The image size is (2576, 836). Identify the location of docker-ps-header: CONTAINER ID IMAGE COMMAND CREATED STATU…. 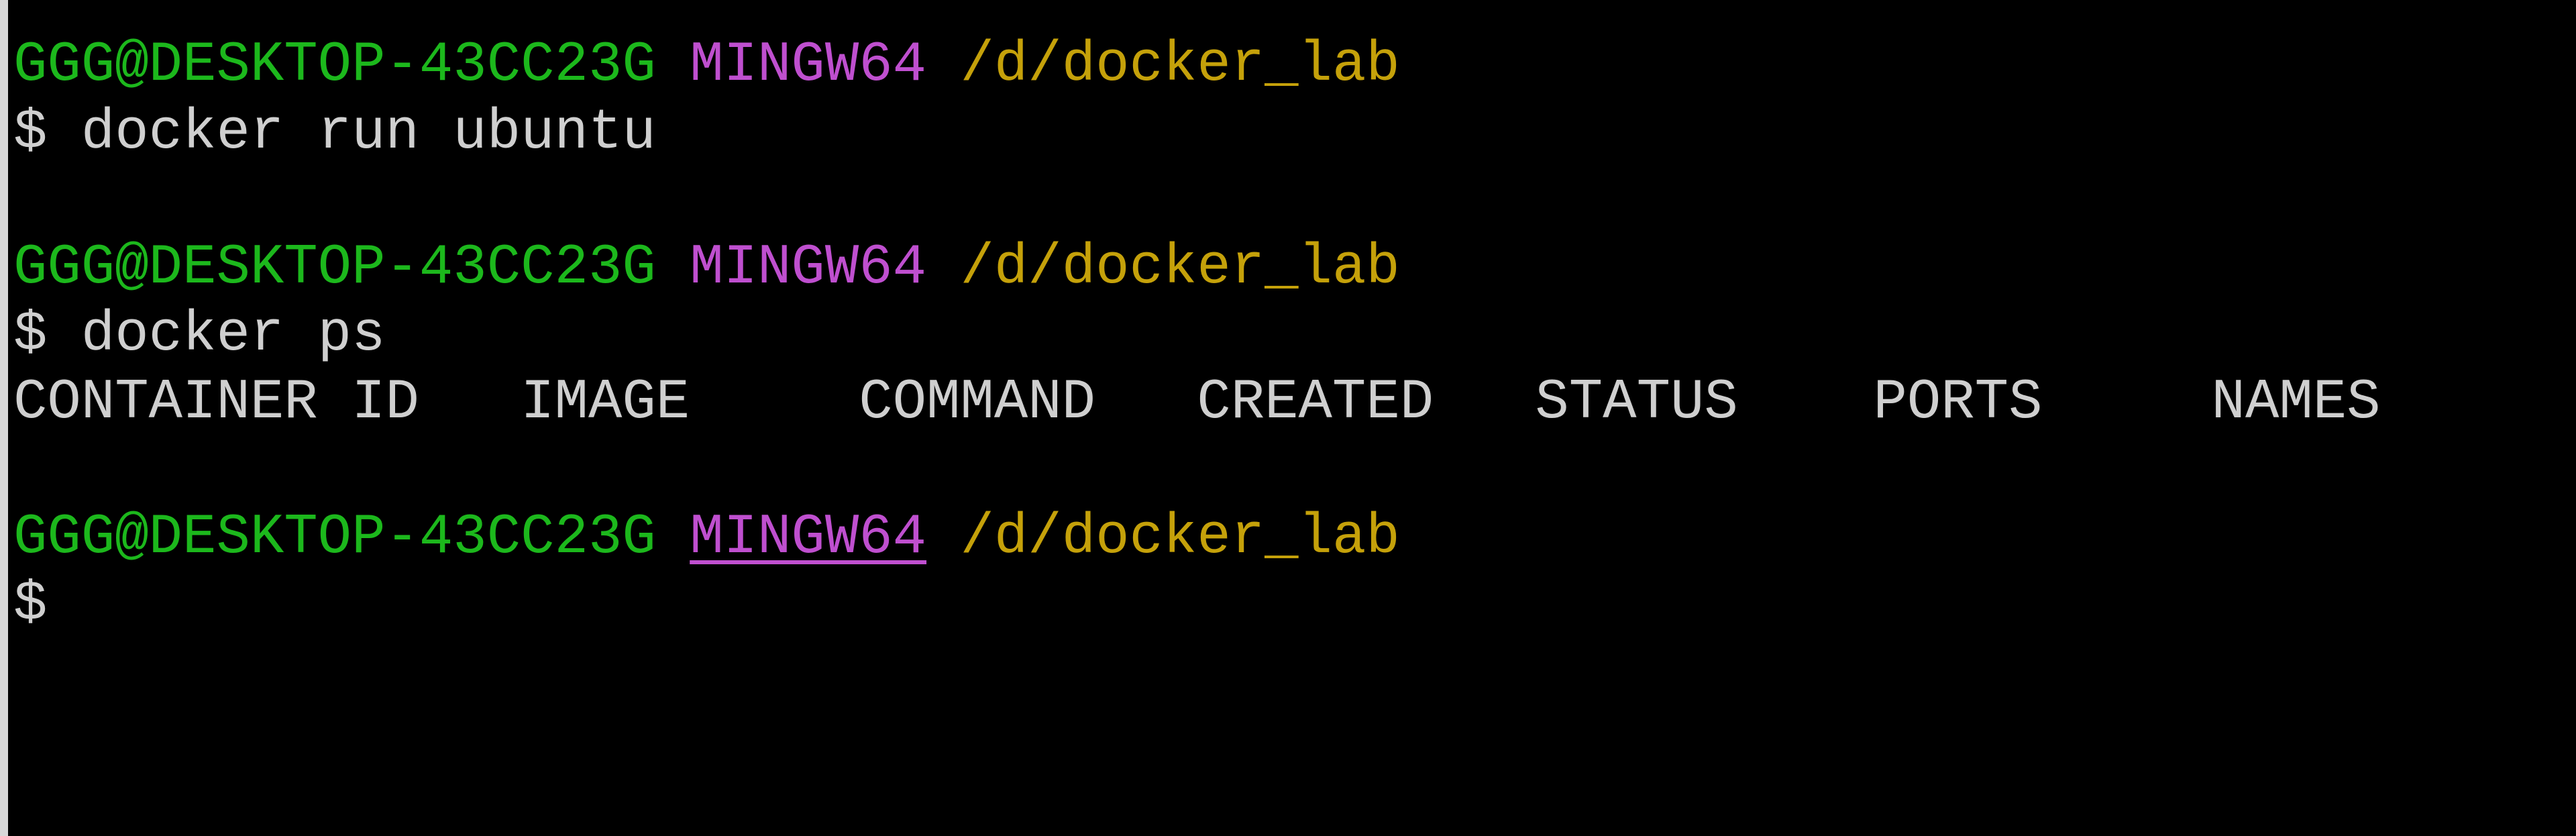
(1197, 402).